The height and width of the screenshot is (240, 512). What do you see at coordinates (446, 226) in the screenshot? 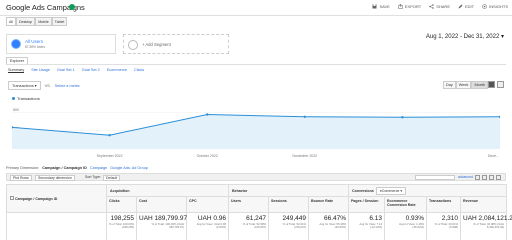
I see `total-sub: % of Total: 33.01% (6,998)` at bounding box center [446, 226].